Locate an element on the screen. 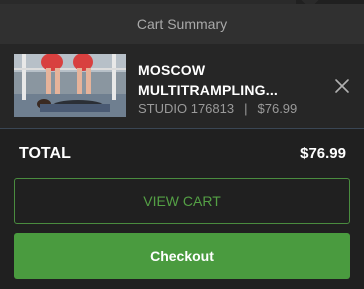 The image size is (364, 289). total-label: TOTAL is located at coordinates (45, 153).